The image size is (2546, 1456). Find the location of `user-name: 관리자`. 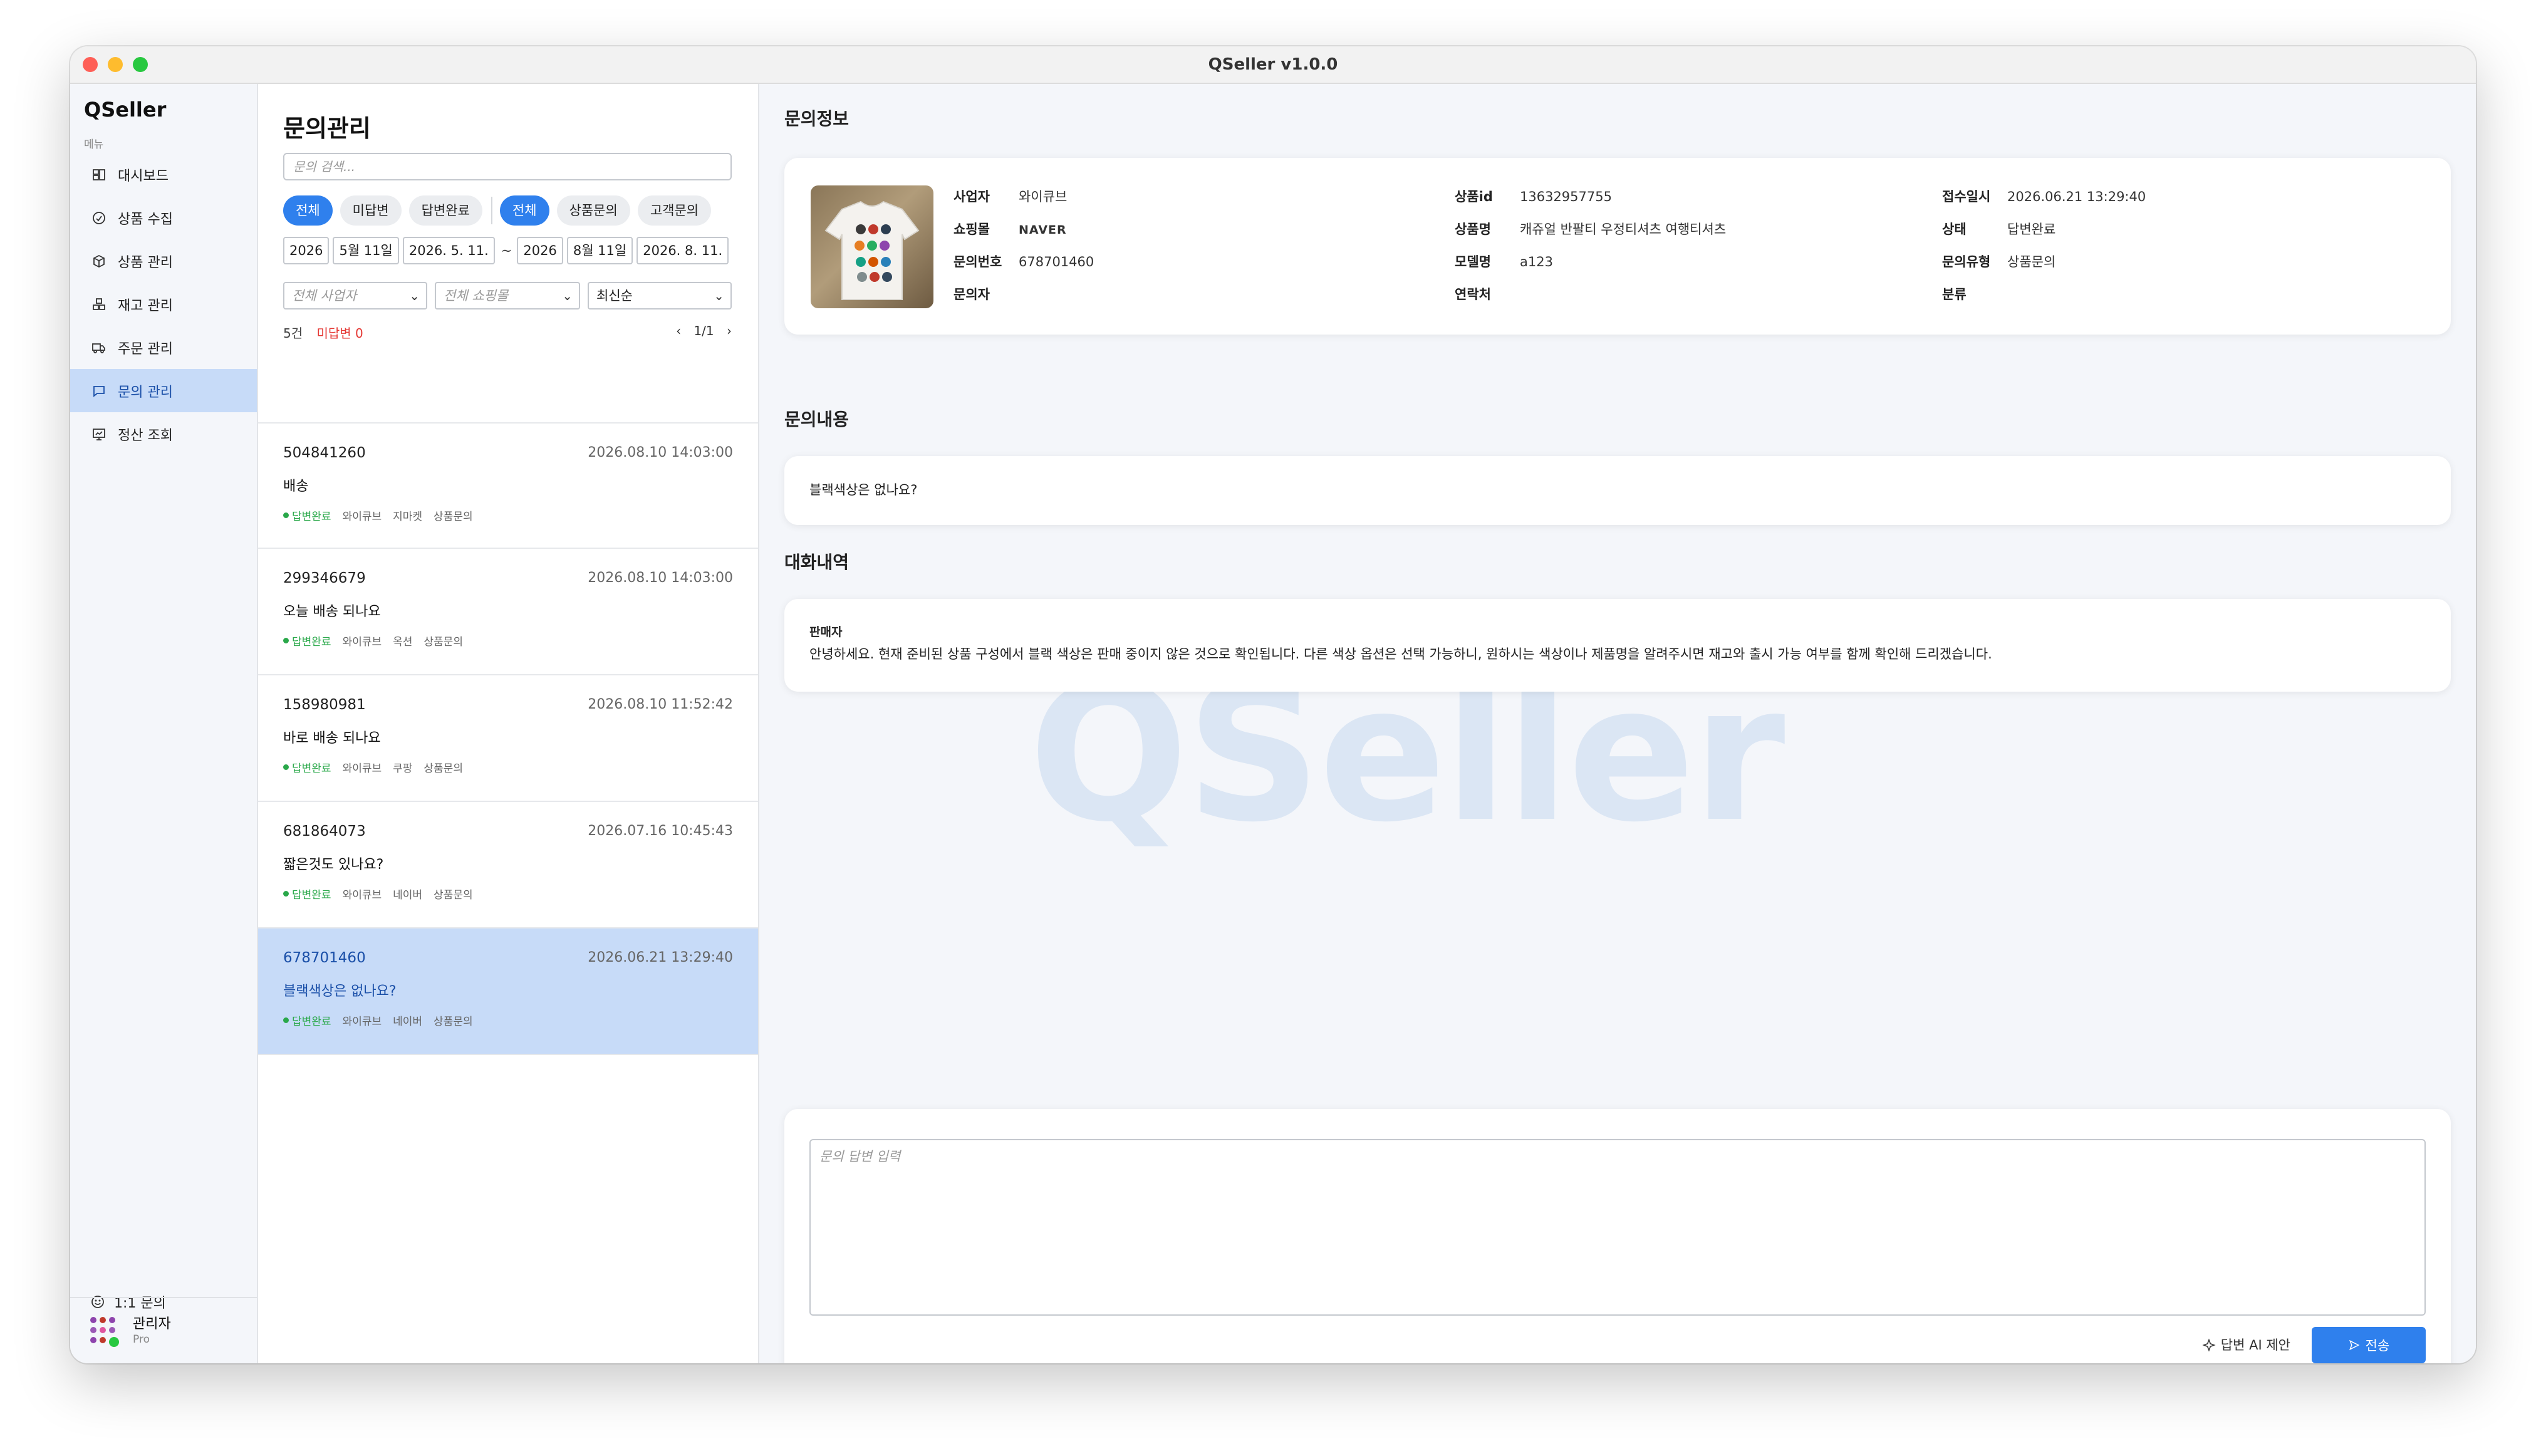

user-name: 관리자 is located at coordinates (152, 1324).